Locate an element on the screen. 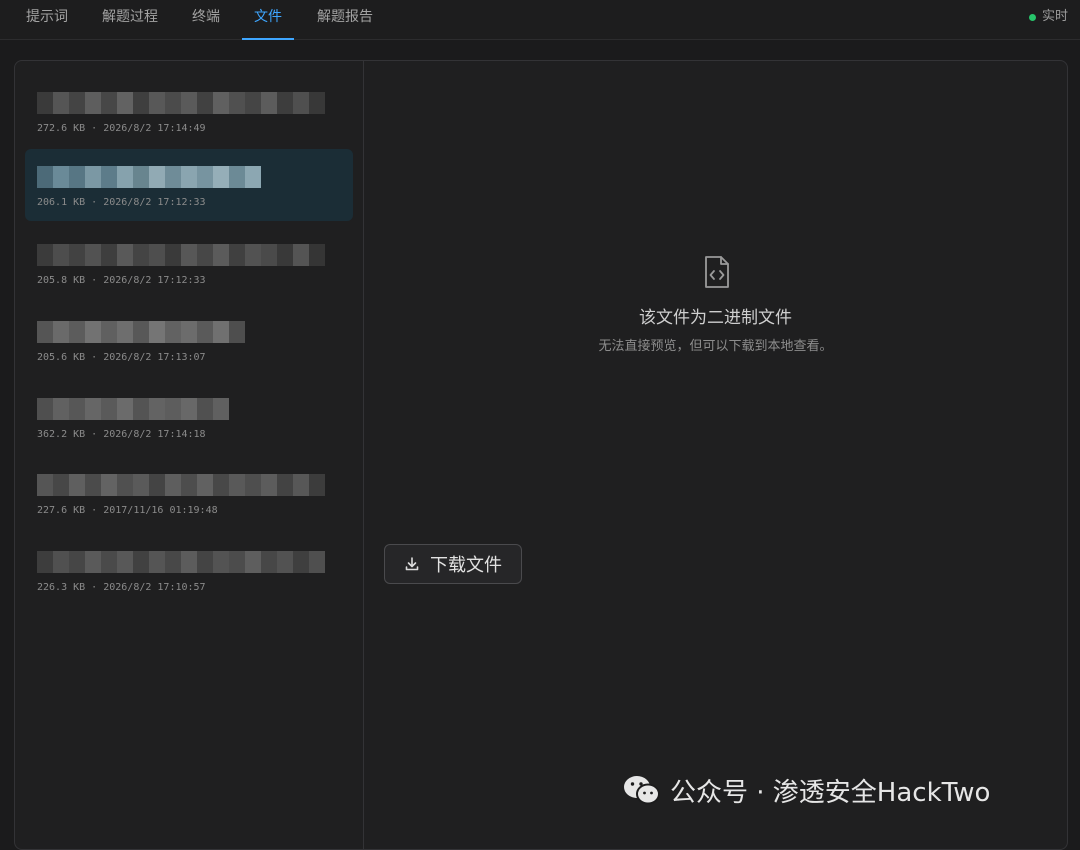 The height and width of the screenshot is (850, 1080). file-meta: 226.3 KB · 2026/8/2 17:10:57 is located at coordinates (121, 587).